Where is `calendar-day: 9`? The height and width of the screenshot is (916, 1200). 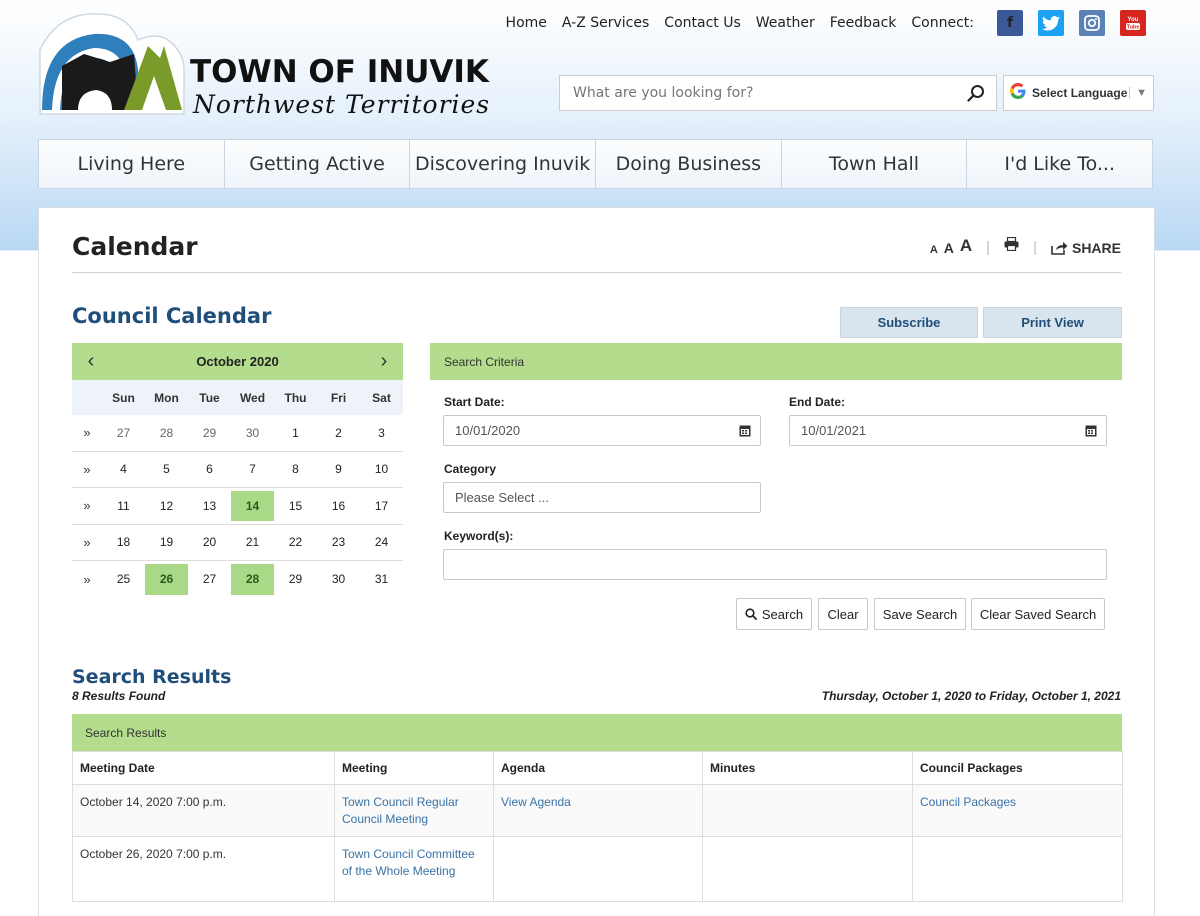 calendar-day: 9 is located at coordinates (338, 470).